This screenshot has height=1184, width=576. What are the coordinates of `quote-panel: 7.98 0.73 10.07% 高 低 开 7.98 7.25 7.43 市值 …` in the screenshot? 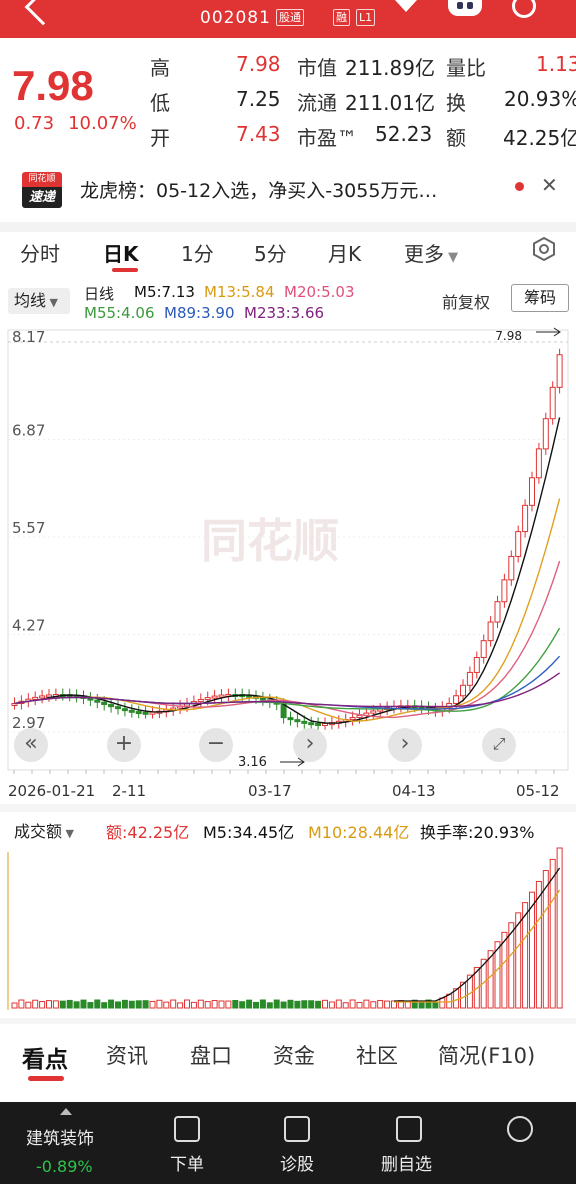 It's located at (288, 97).